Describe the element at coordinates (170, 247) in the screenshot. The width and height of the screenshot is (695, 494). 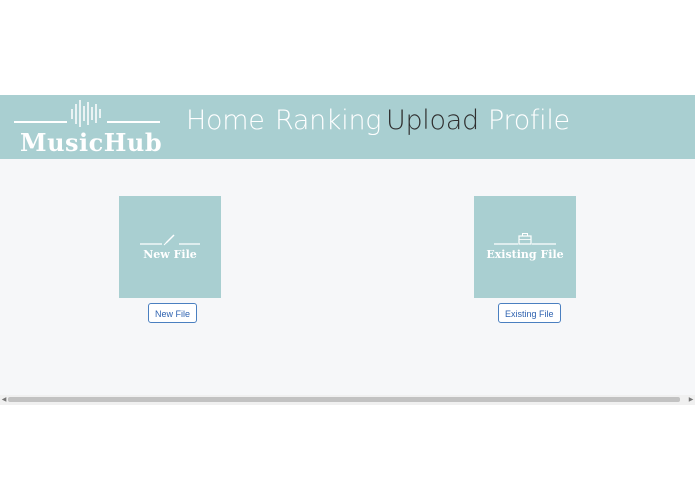
I see `new-file-card: New File` at that location.